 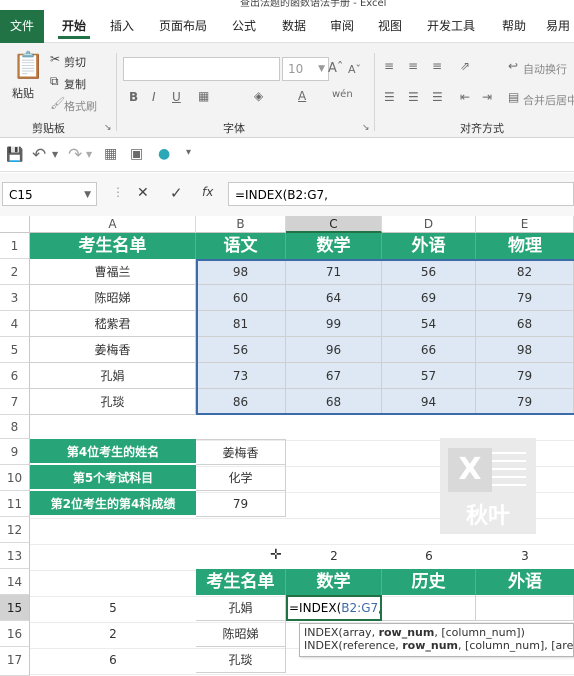 I want to click on wrap-text-button: 自动换行, so click(x=545, y=69).